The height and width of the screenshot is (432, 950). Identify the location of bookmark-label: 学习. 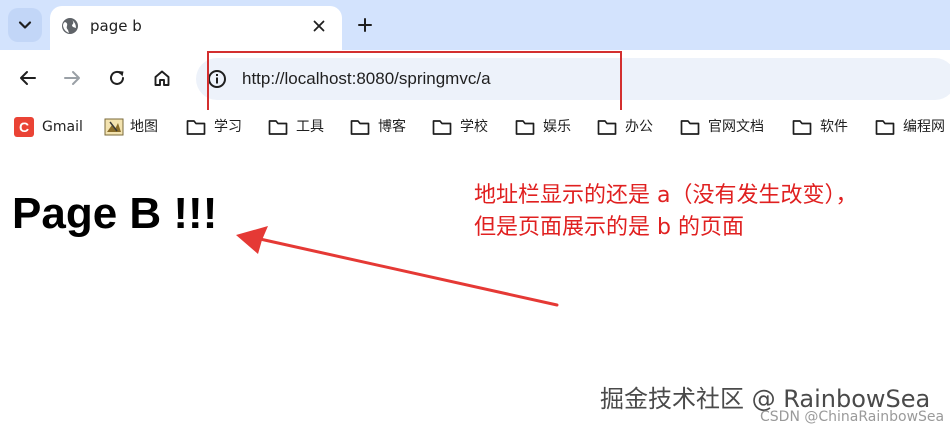
(228, 127).